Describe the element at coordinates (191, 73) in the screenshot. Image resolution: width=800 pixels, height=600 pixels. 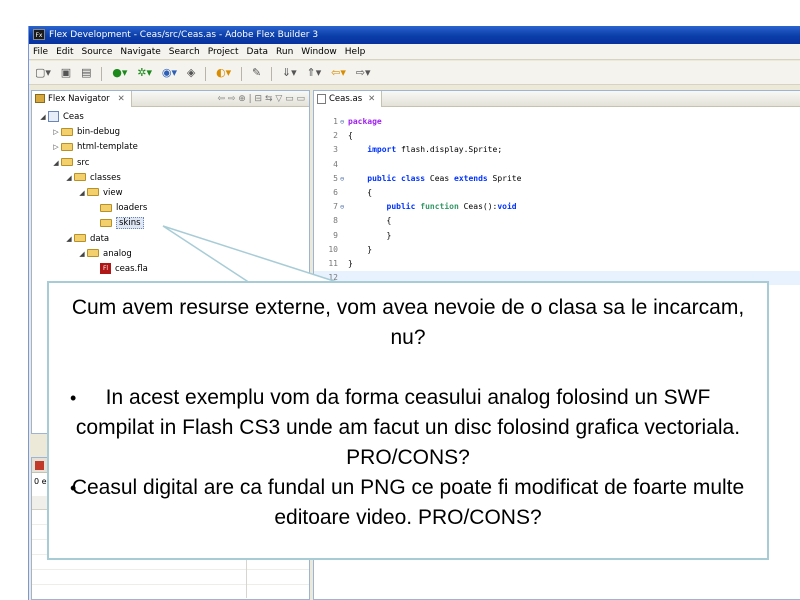
I see `external-tools-icon: ◈` at that location.